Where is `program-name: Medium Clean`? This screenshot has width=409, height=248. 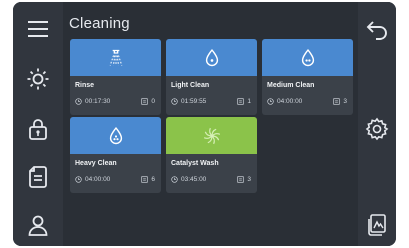
program-name: Medium Clean is located at coordinates (291, 85).